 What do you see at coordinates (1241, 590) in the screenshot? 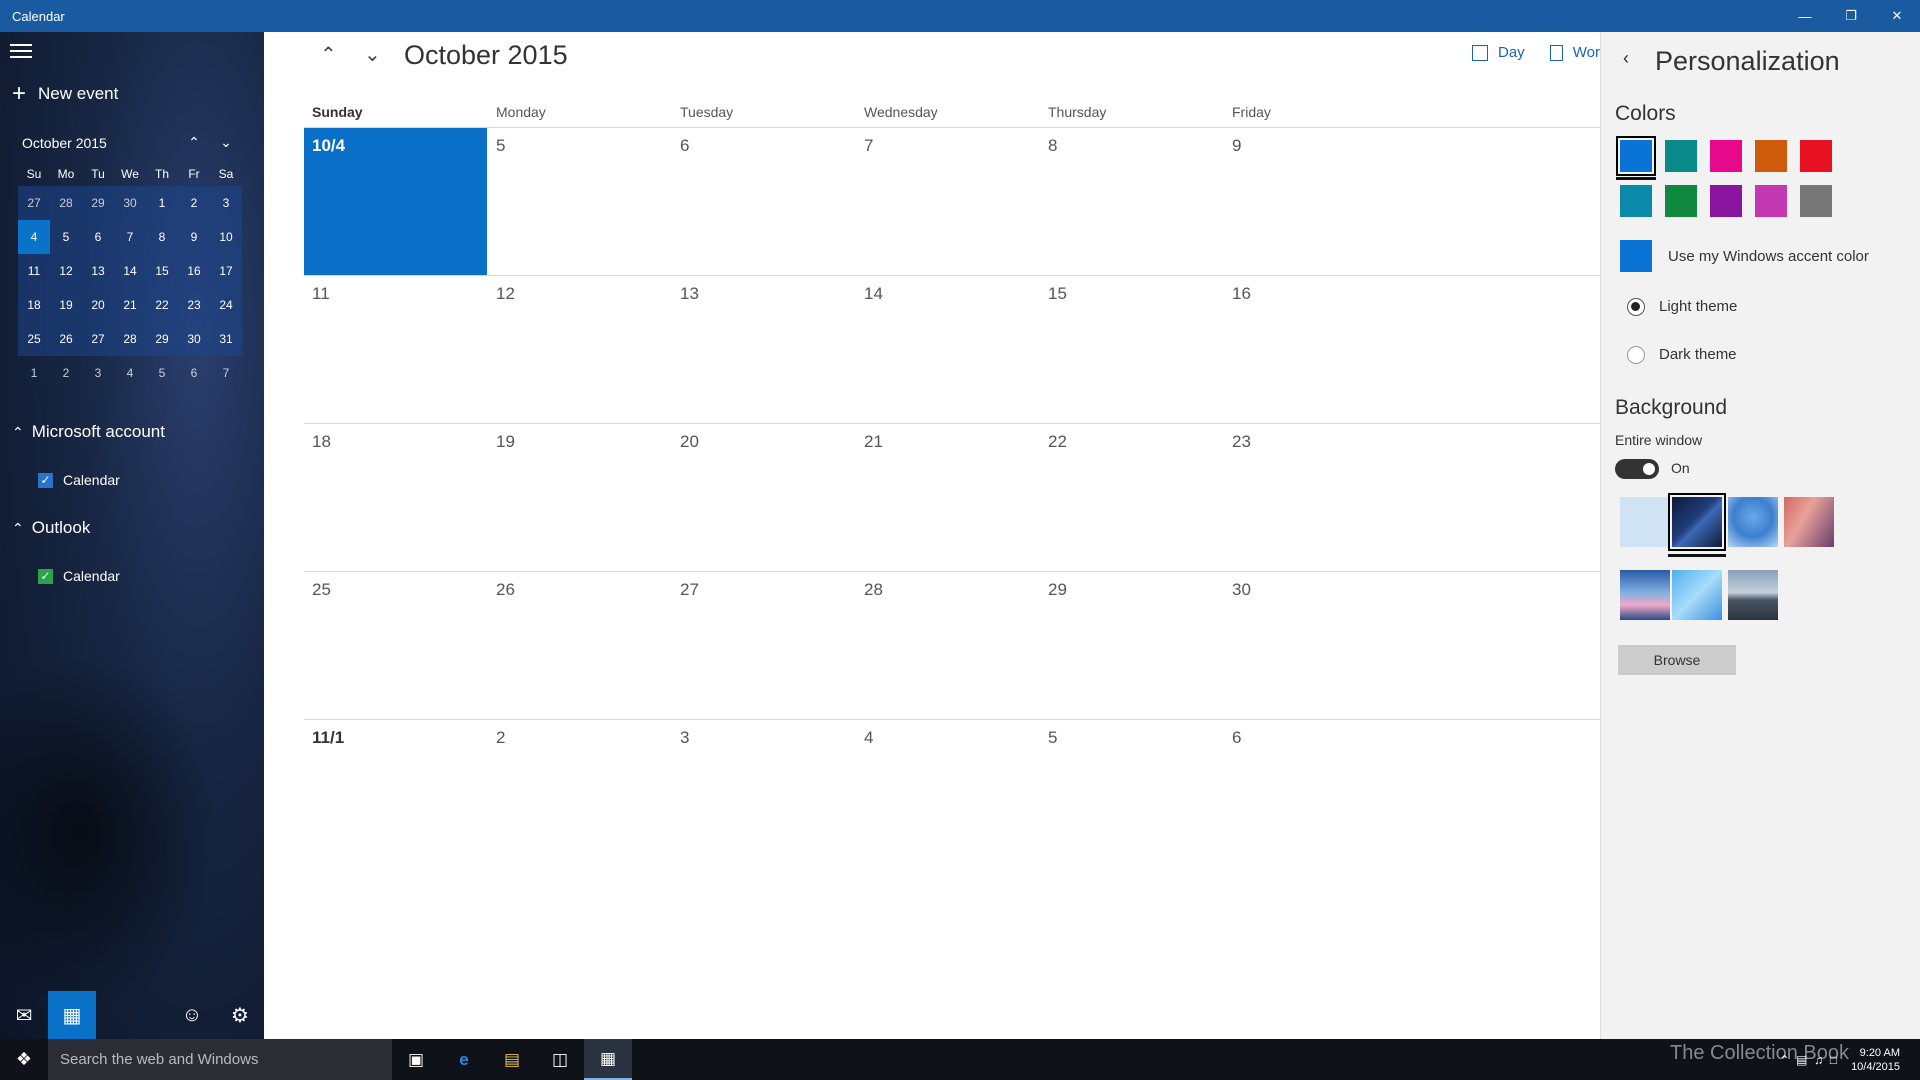
I see `day-cell-date: 30` at bounding box center [1241, 590].